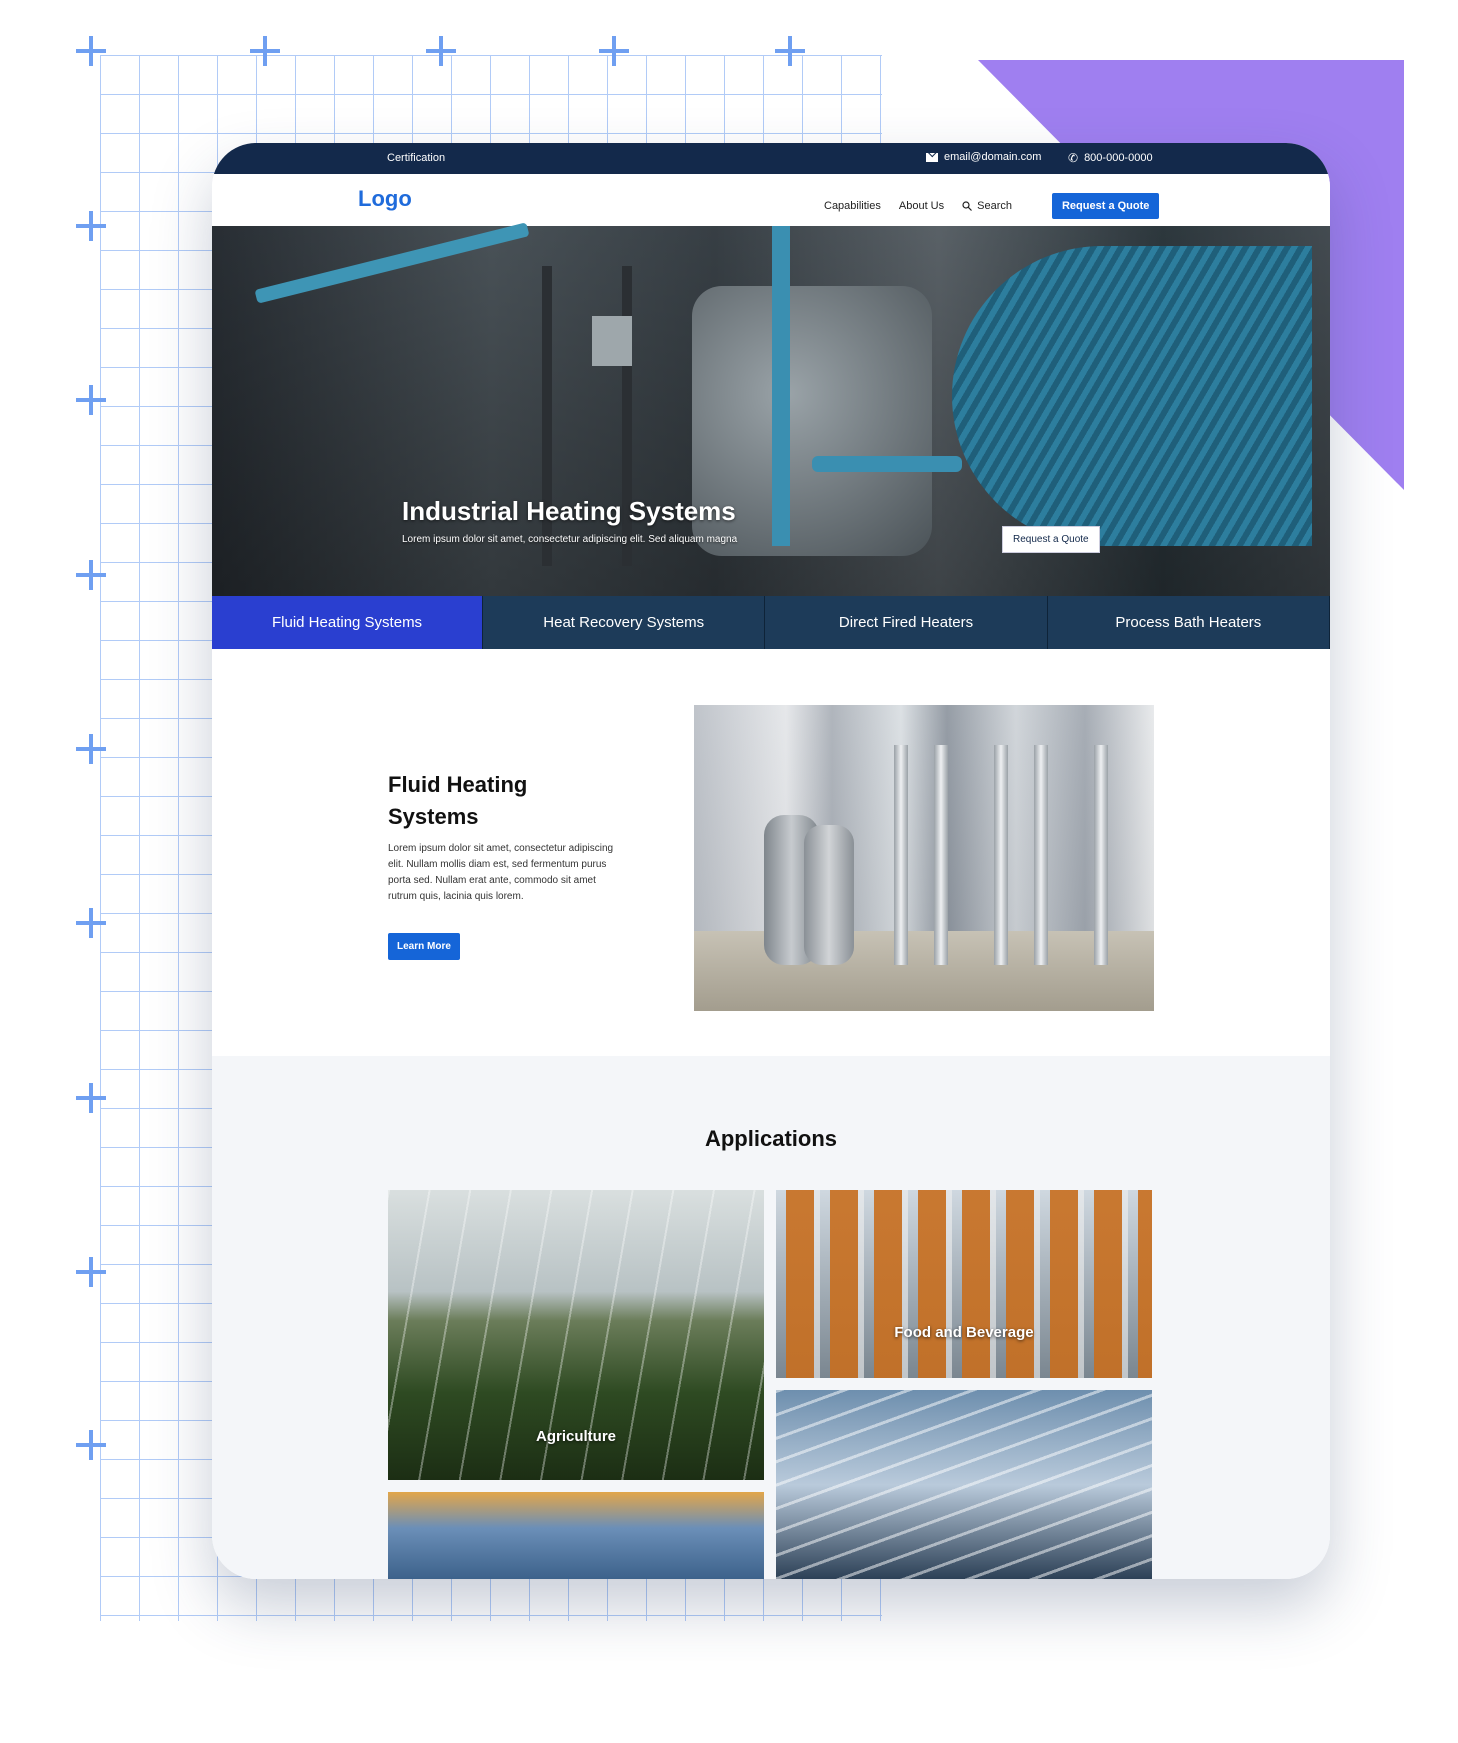 The image size is (1458, 1743). What do you see at coordinates (424, 946) in the screenshot?
I see `learn-more-button: Learn More` at bounding box center [424, 946].